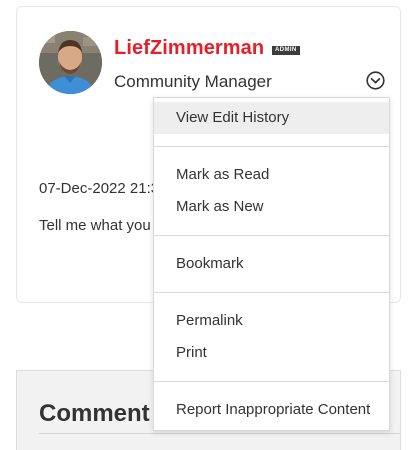 The height and width of the screenshot is (450, 419). What do you see at coordinates (271, 175) in the screenshot?
I see `menu-item-mark-as-read: Mark as Read` at bounding box center [271, 175].